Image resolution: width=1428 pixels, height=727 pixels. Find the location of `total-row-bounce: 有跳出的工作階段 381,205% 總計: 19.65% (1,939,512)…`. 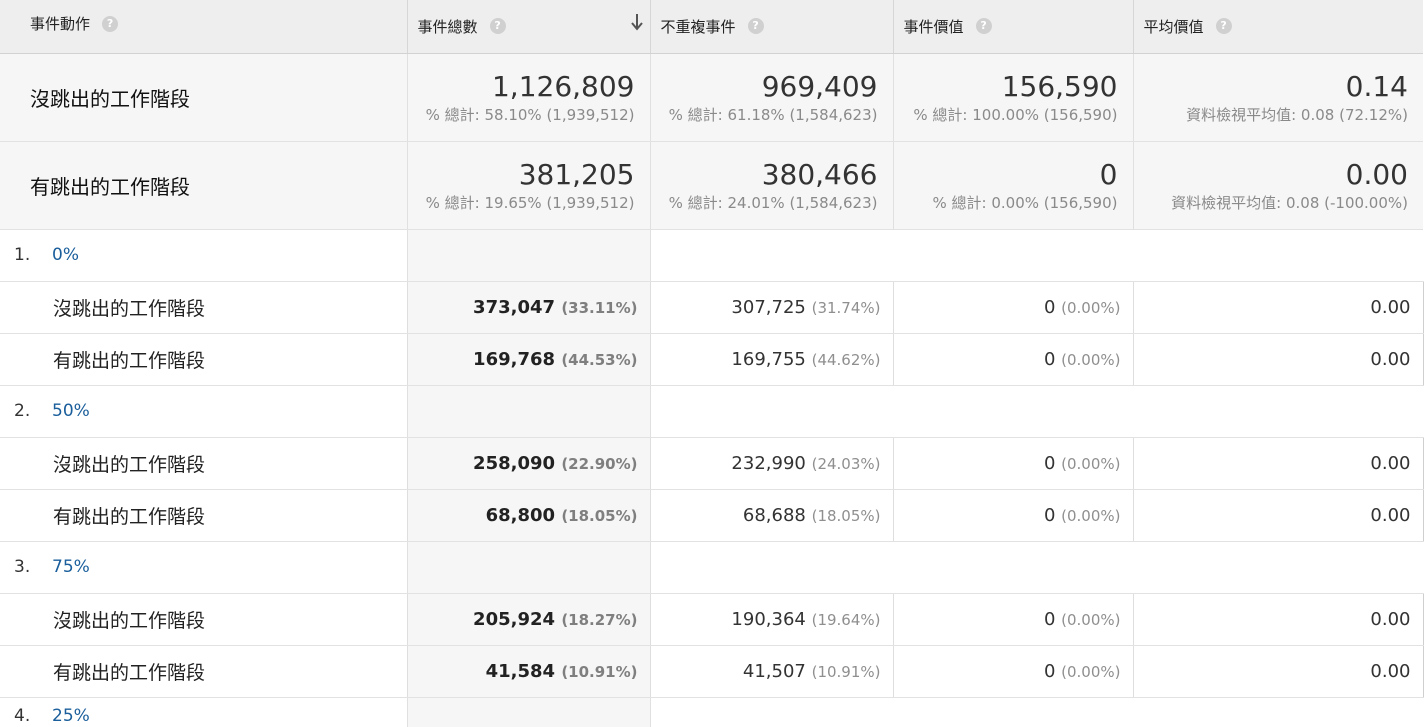

total-row-bounce: 有跳出的工作階段 381,205% 總計: 19.65% (1,939,512)… is located at coordinates (711, 185).